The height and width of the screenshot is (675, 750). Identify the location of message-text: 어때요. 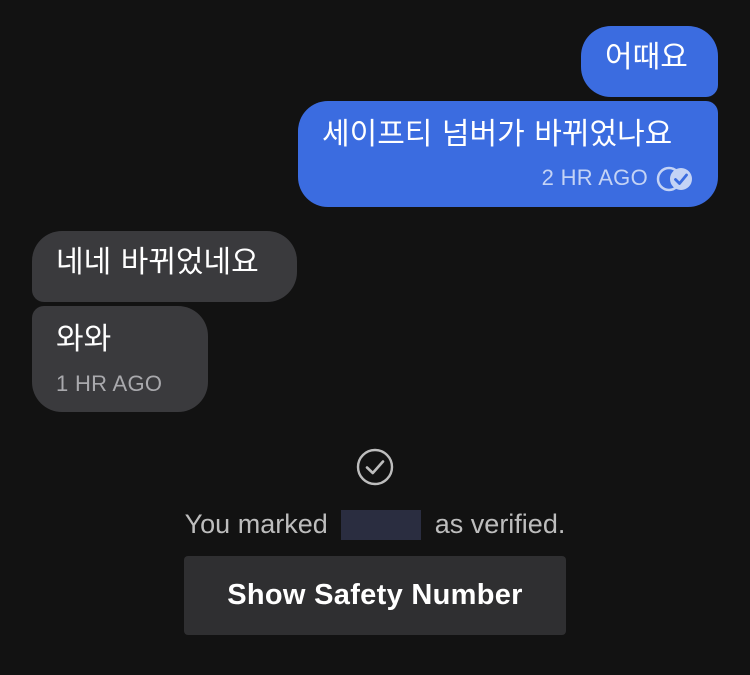
(646, 57).